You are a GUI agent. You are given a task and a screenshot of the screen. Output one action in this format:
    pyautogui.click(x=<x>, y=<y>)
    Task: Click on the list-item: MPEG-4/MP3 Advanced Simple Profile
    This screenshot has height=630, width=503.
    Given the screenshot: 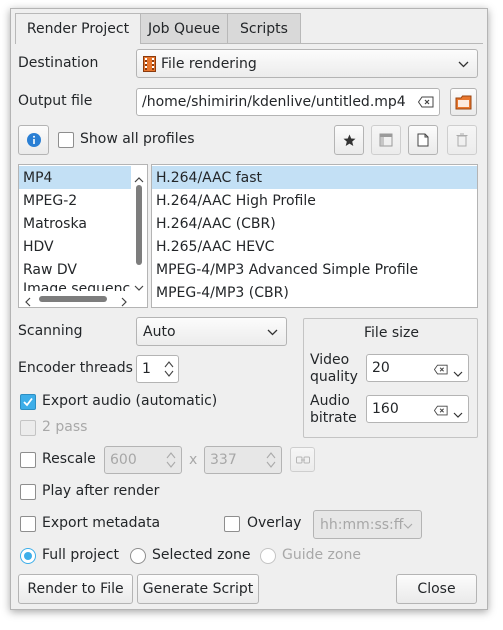 What is the action you would take?
    pyautogui.click(x=314, y=269)
    